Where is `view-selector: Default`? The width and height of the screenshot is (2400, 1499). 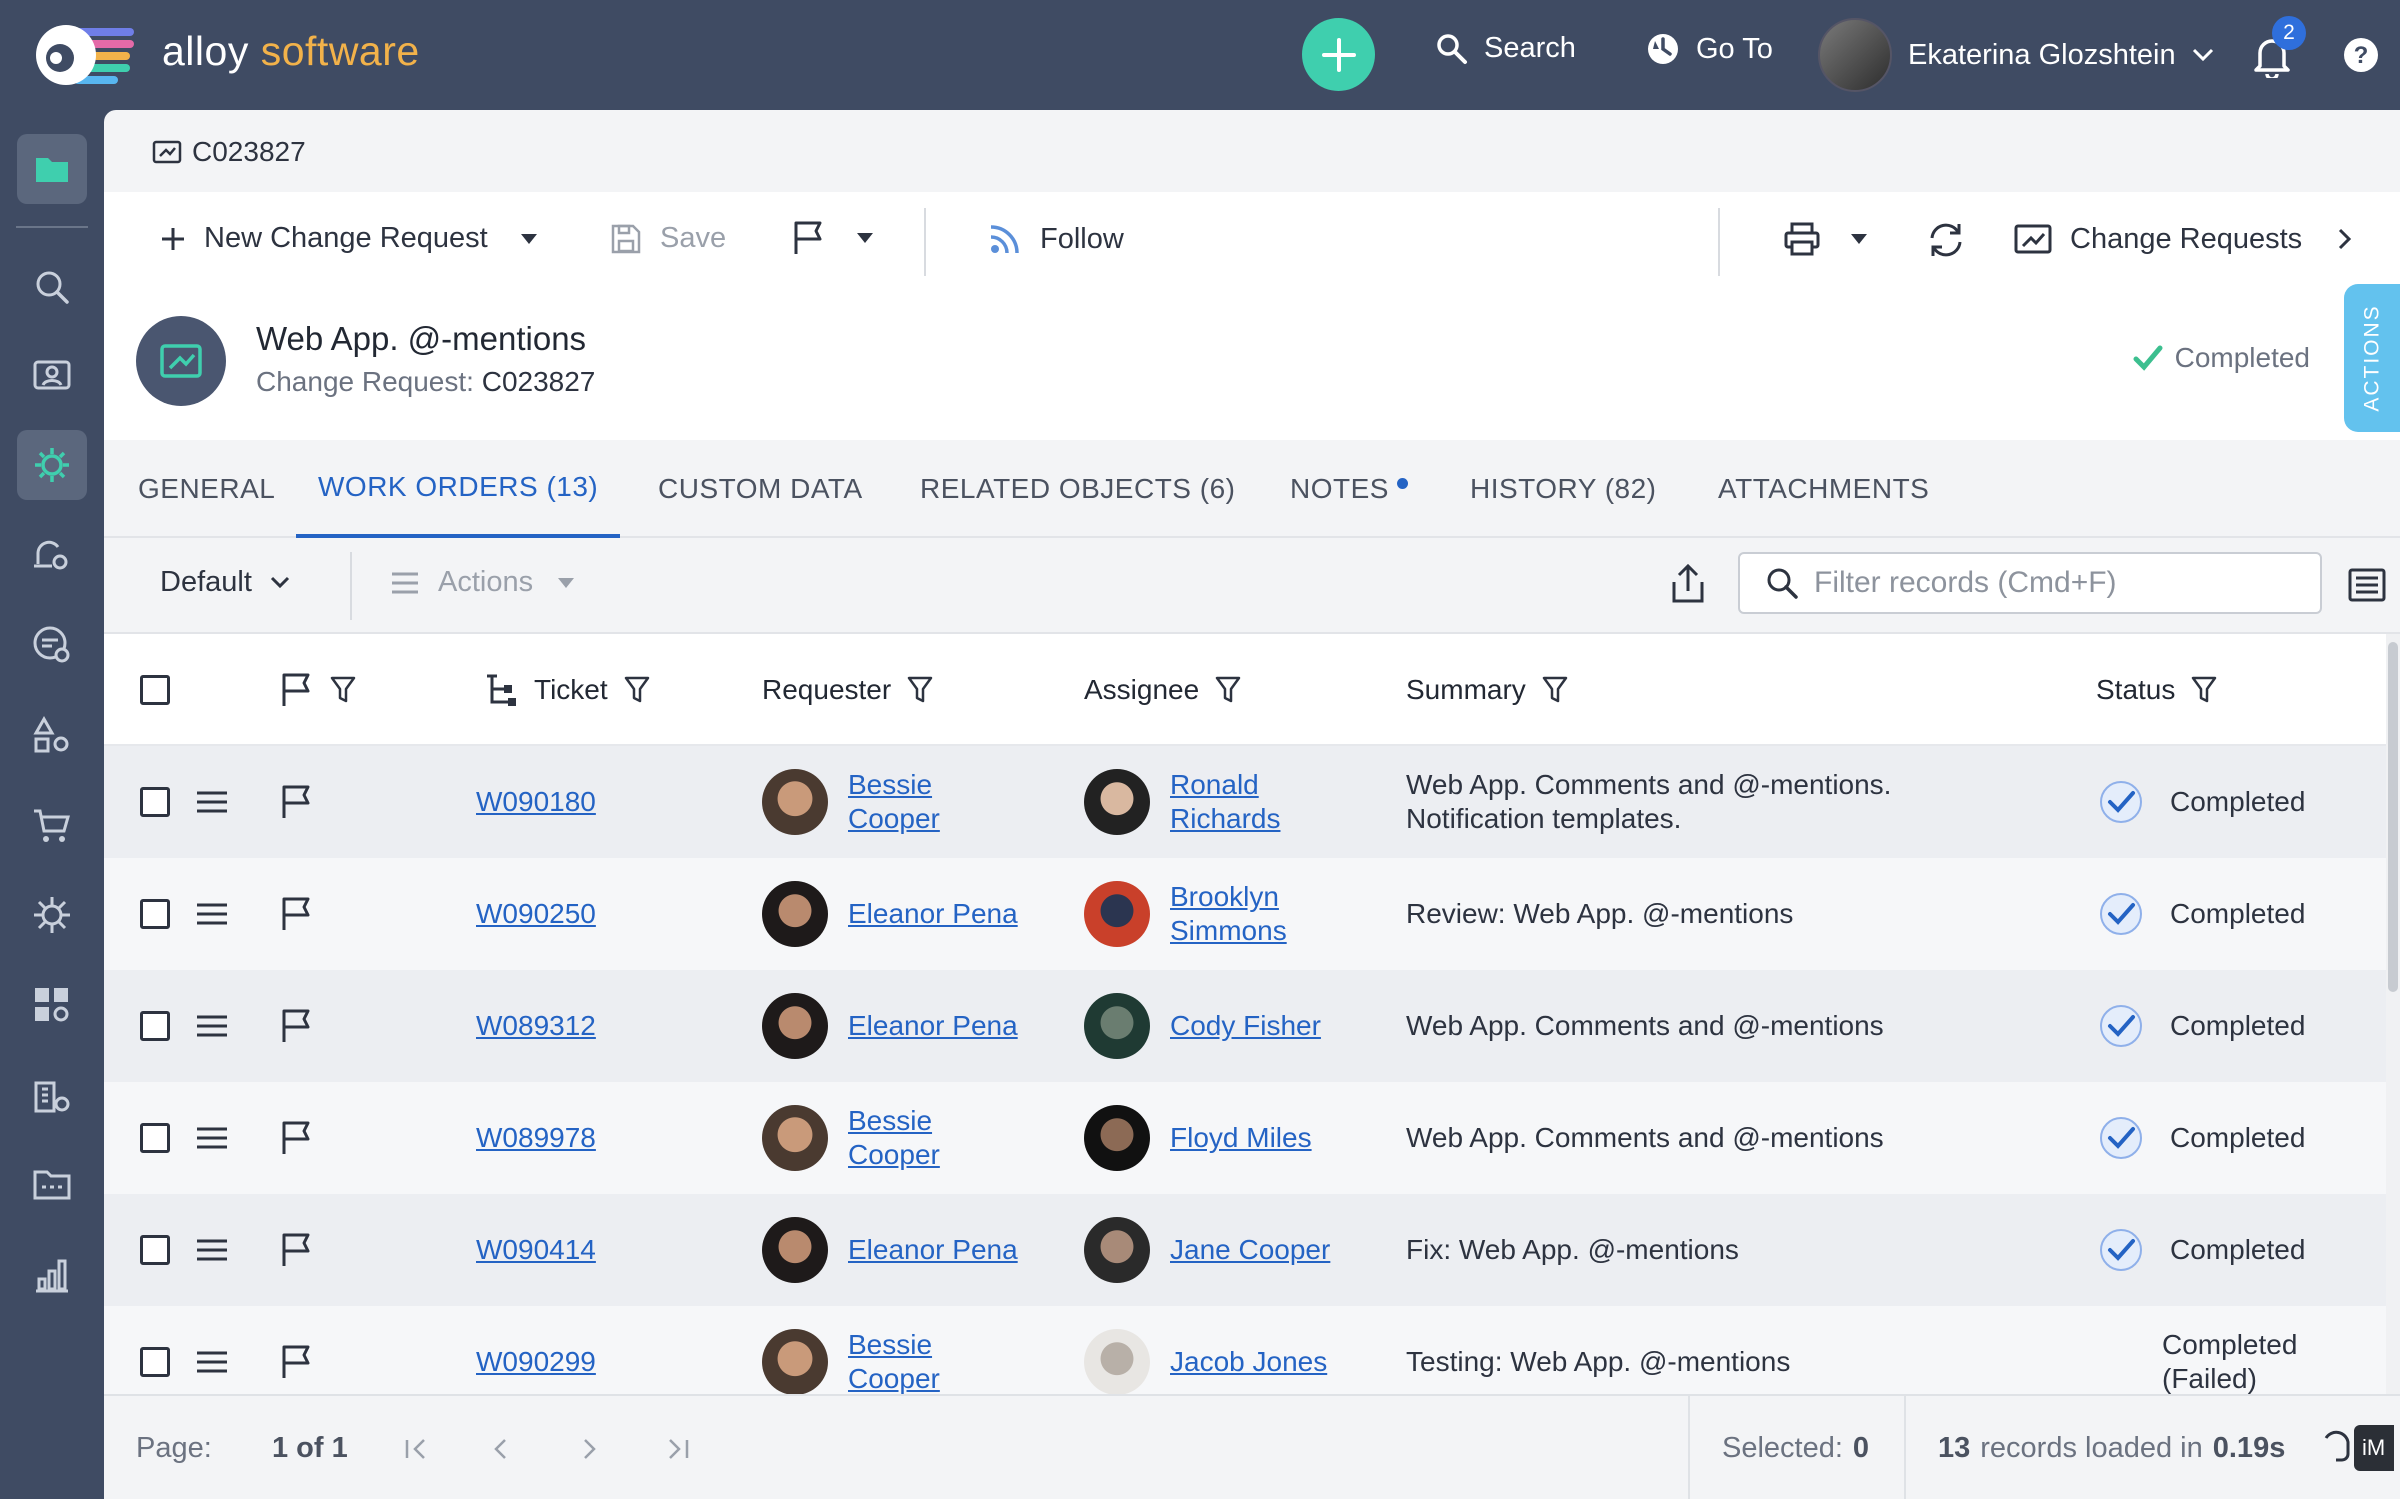
view-selector: Default is located at coordinates (225, 582).